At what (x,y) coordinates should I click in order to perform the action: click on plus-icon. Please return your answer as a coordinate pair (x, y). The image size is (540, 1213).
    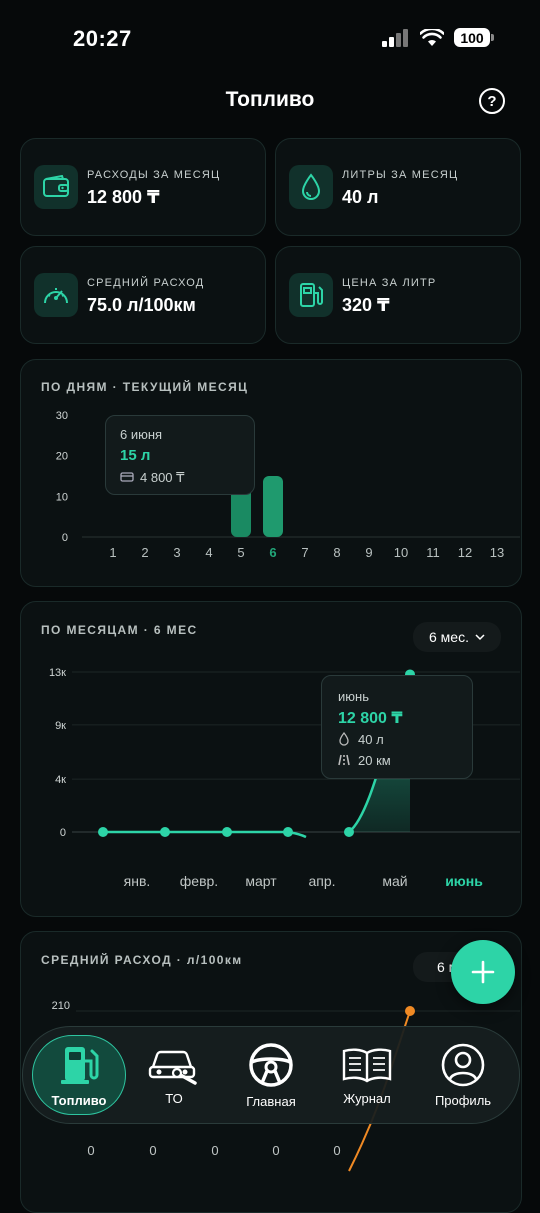
    Looking at the image, I should click on (483, 972).